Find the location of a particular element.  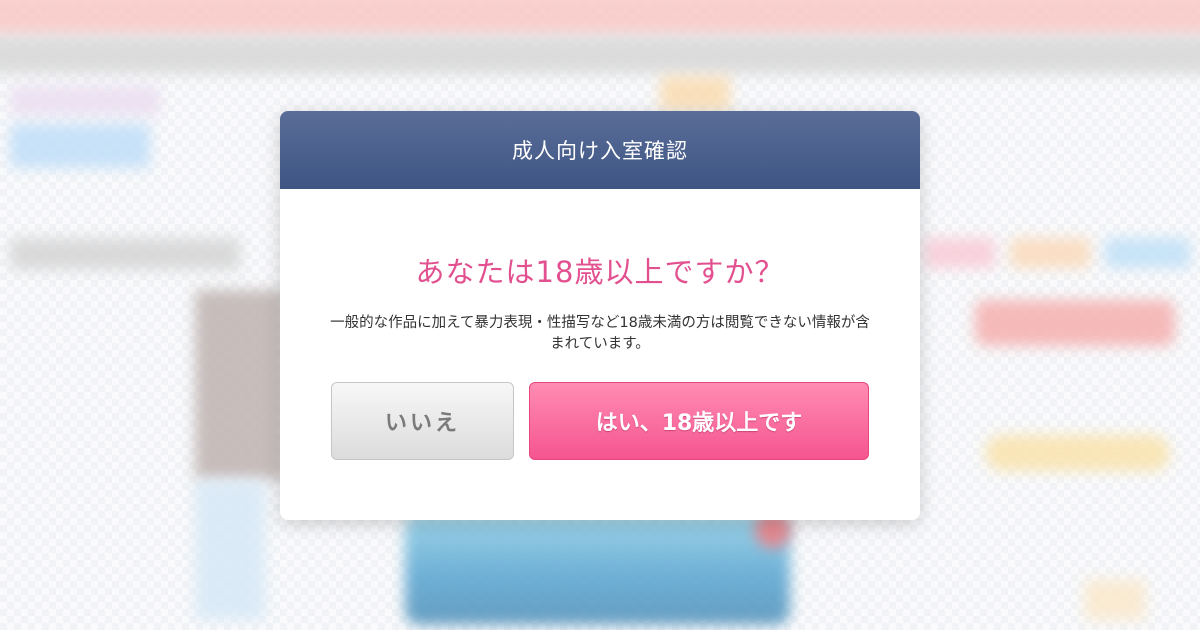

modal-header: 成人向け入室確認 is located at coordinates (600, 150).